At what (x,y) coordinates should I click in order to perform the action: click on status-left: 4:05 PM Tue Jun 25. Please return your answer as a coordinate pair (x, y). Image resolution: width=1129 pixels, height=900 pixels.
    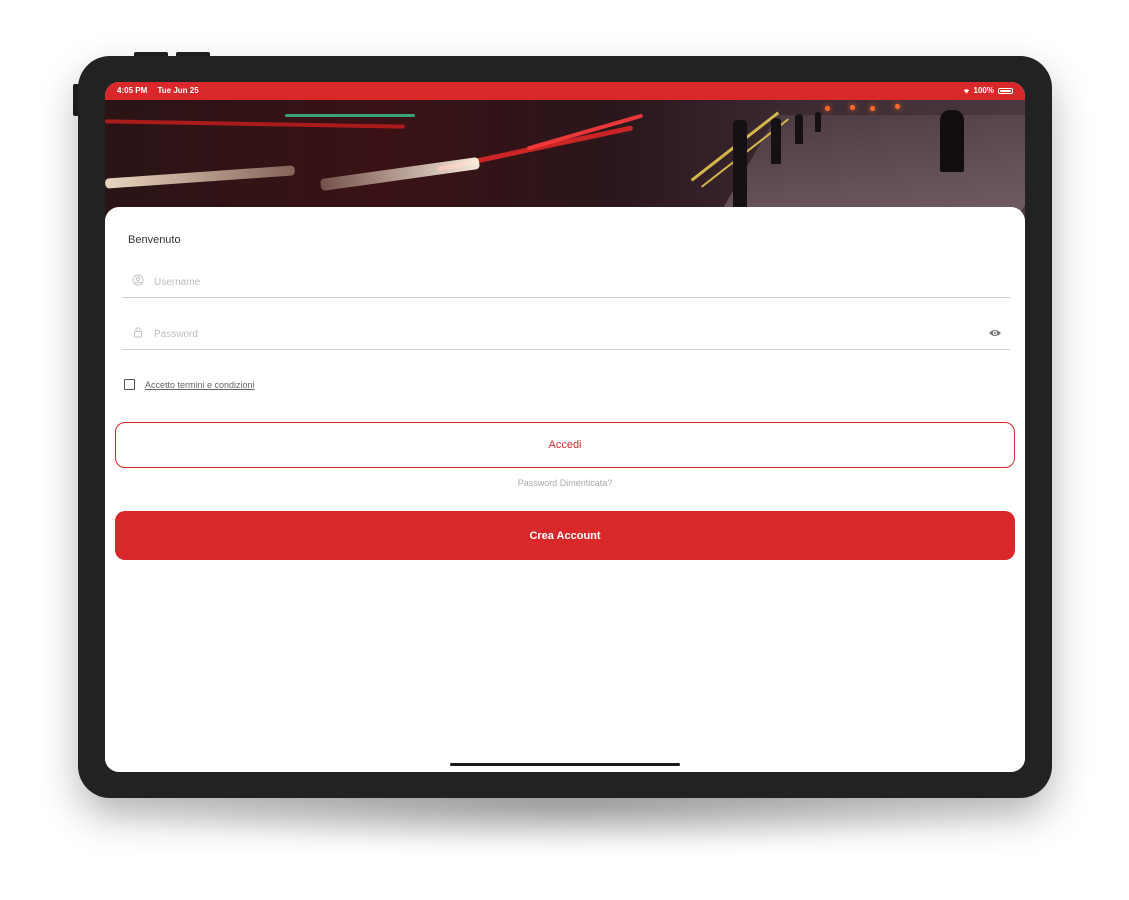
    Looking at the image, I should click on (158, 90).